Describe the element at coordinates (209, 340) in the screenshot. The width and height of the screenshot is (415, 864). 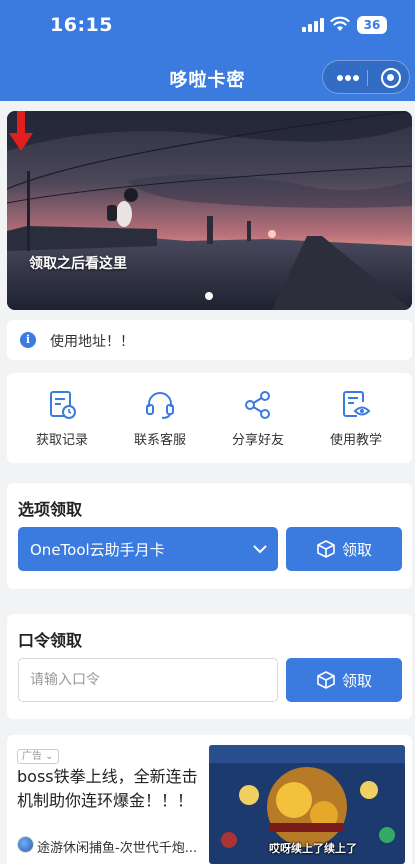
I see `notice-bar: i 使用地址！！` at that location.